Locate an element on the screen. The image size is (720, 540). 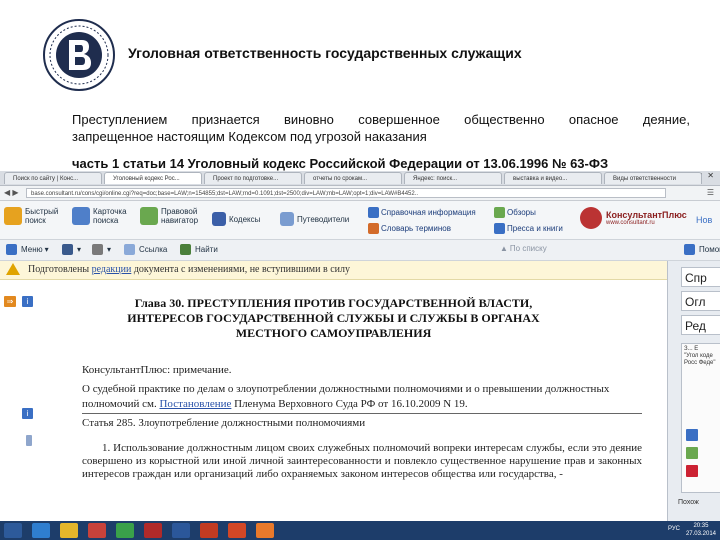
info-icon is located at coordinates (373, 212).